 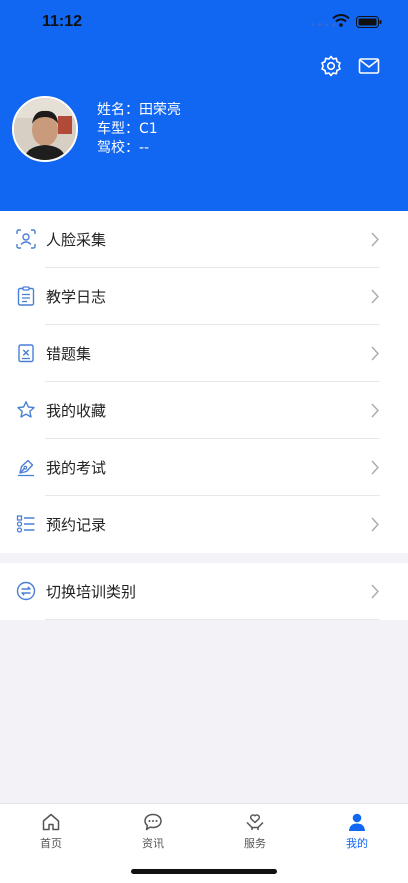 What do you see at coordinates (76, 525) in the screenshot?
I see `menu-item-label: 预约记录` at bounding box center [76, 525].